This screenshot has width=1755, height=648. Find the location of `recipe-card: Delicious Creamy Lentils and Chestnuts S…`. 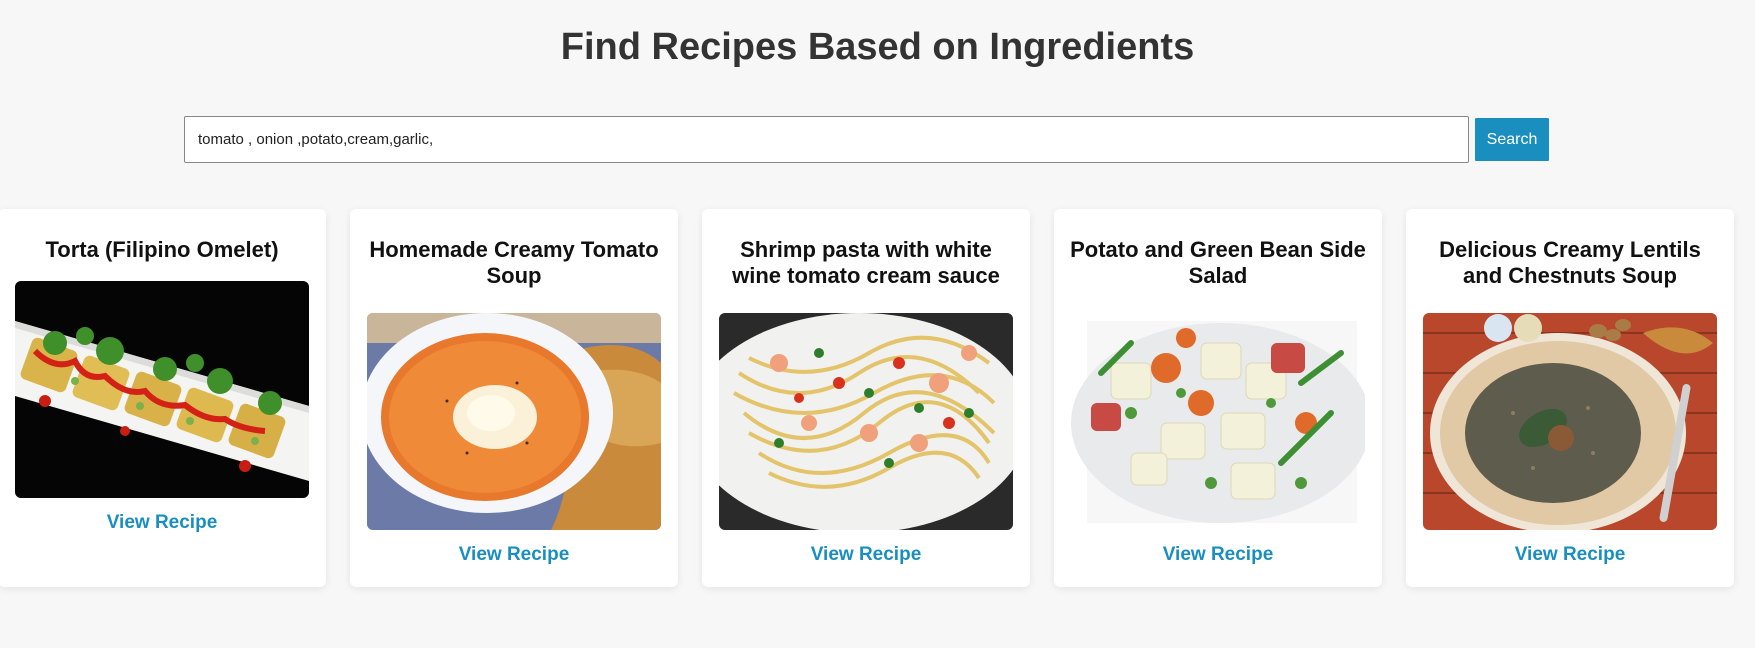

recipe-card: Delicious Creamy Lentils and Chestnuts S… is located at coordinates (1570, 398).